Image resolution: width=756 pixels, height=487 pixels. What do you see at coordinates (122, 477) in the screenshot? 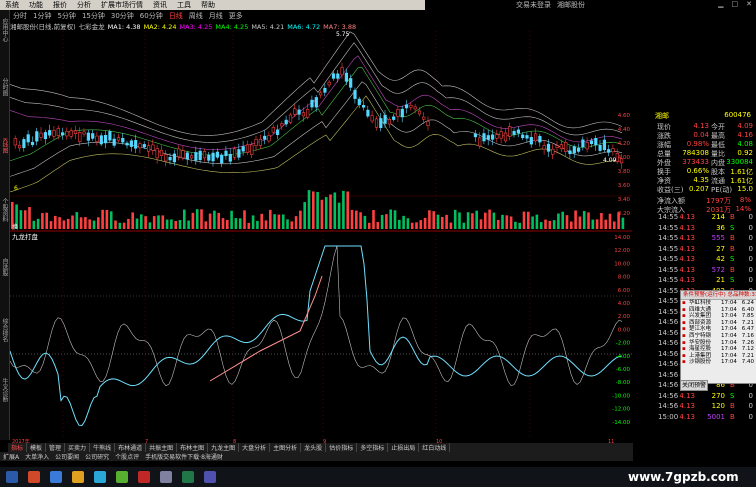
I see `wechat-icon` at bounding box center [122, 477].